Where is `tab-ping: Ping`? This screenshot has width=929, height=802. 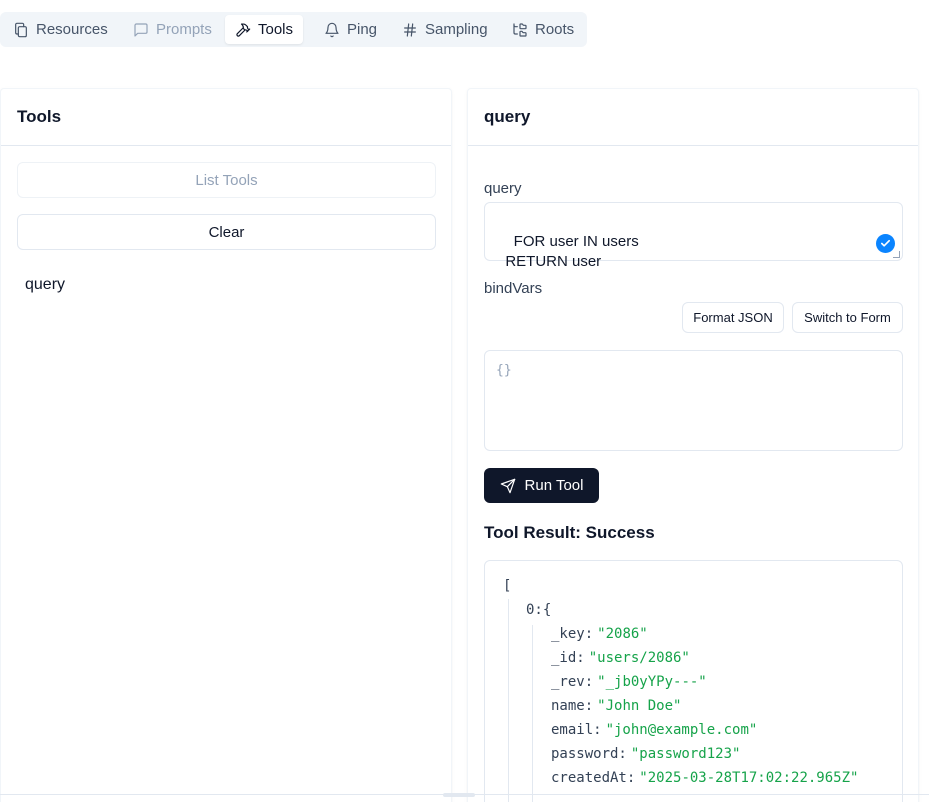 tab-ping: Ping is located at coordinates (350, 29).